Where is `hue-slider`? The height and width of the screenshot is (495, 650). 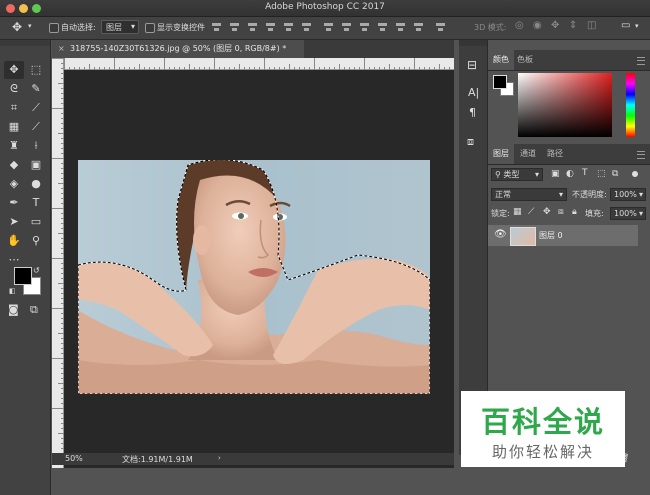
hue-slider is located at coordinates (630, 105).